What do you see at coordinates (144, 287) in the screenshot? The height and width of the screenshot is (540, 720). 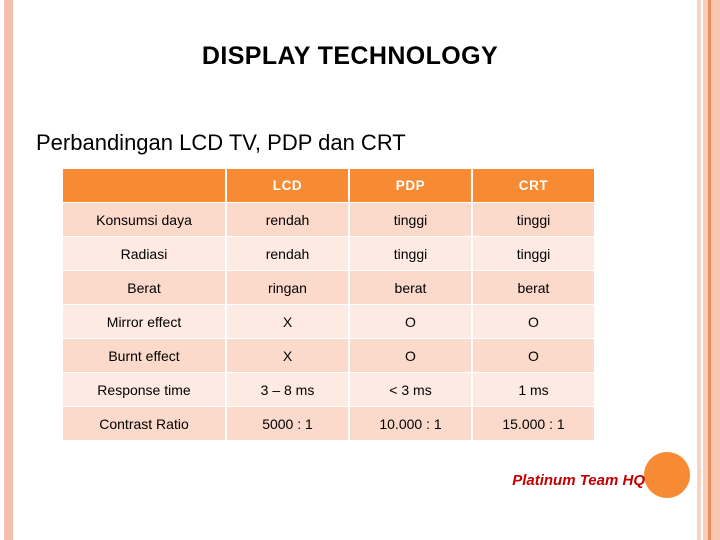 I see `row-label: Berat` at bounding box center [144, 287].